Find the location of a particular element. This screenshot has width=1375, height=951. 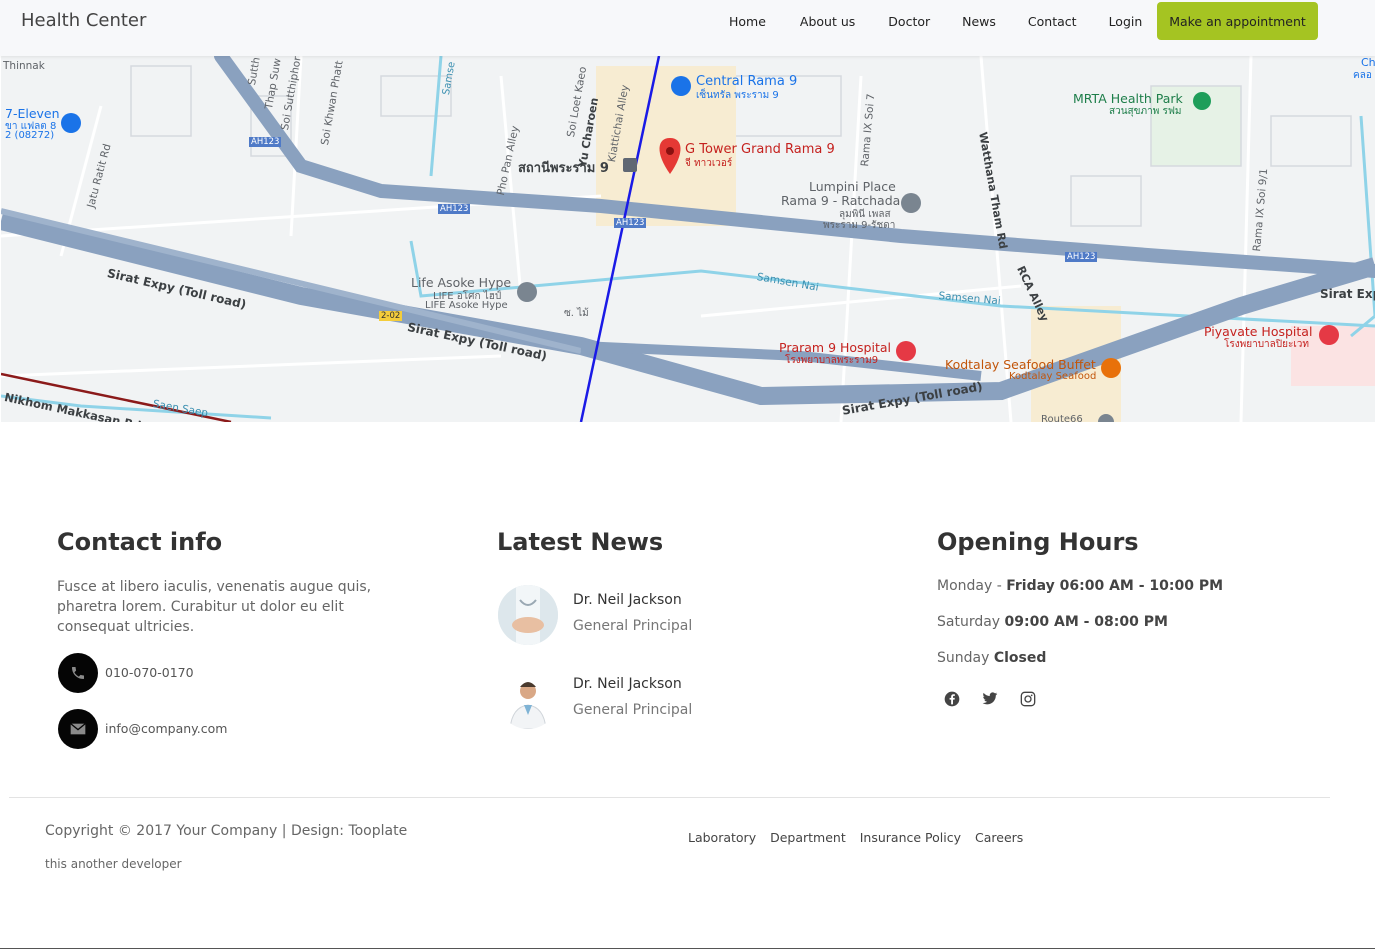

nav-doctor: Doctor is located at coordinates (909, 21).